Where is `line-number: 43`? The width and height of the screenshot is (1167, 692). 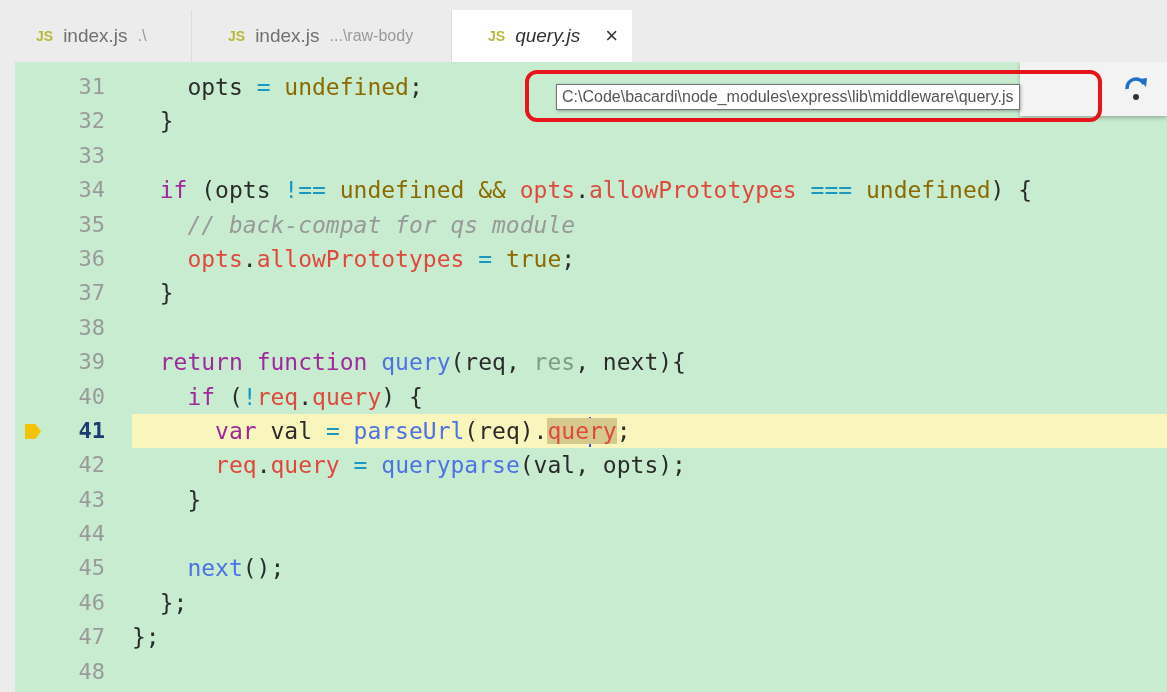
line-number: 43 is located at coordinates (91, 499).